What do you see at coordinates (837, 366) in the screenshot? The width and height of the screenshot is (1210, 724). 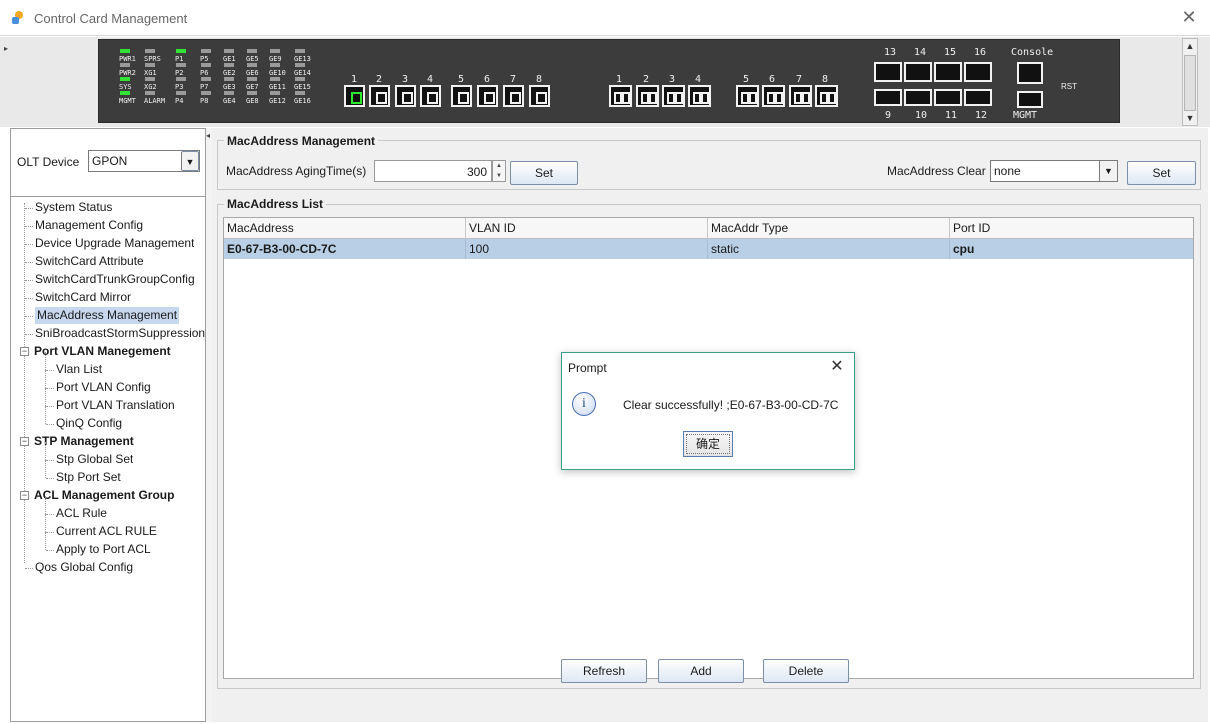 I see `dialog-close-icon: ✕` at bounding box center [837, 366].